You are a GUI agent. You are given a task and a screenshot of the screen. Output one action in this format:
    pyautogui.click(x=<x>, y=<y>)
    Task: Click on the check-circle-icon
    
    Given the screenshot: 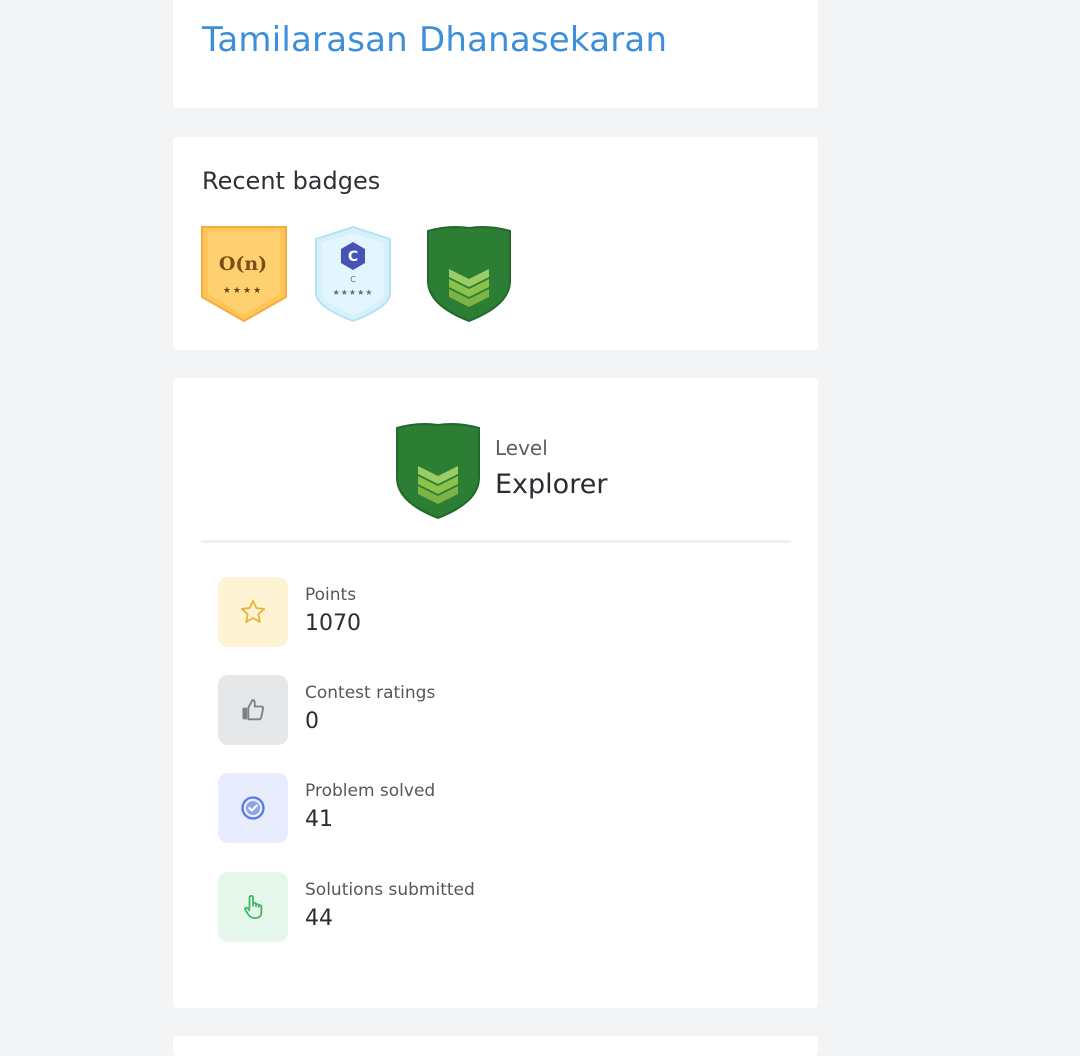 What is the action you would take?
    pyautogui.click(x=253, y=808)
    